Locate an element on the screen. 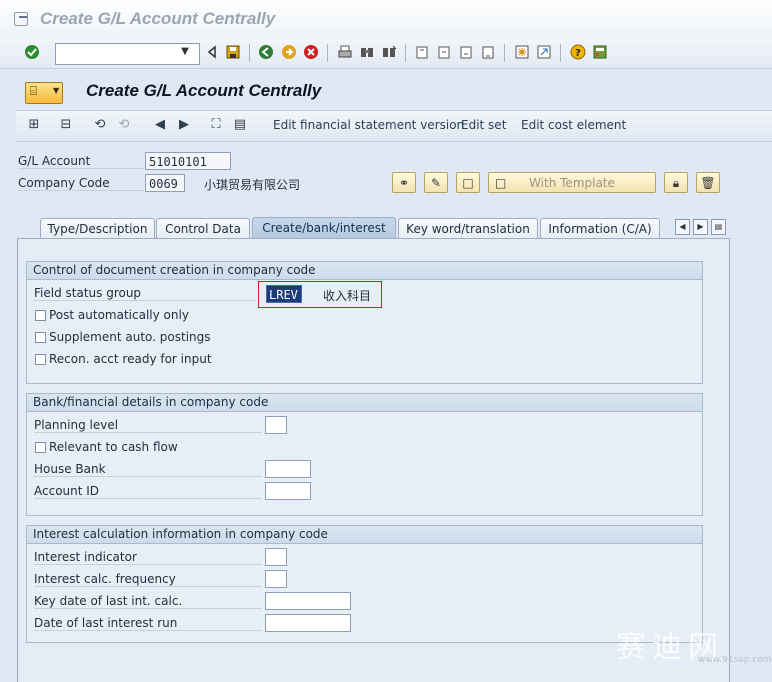 This screenshot has width=772, height=682. tab-scroll-right-icon: ▶ is located at coordinates (700, 227).